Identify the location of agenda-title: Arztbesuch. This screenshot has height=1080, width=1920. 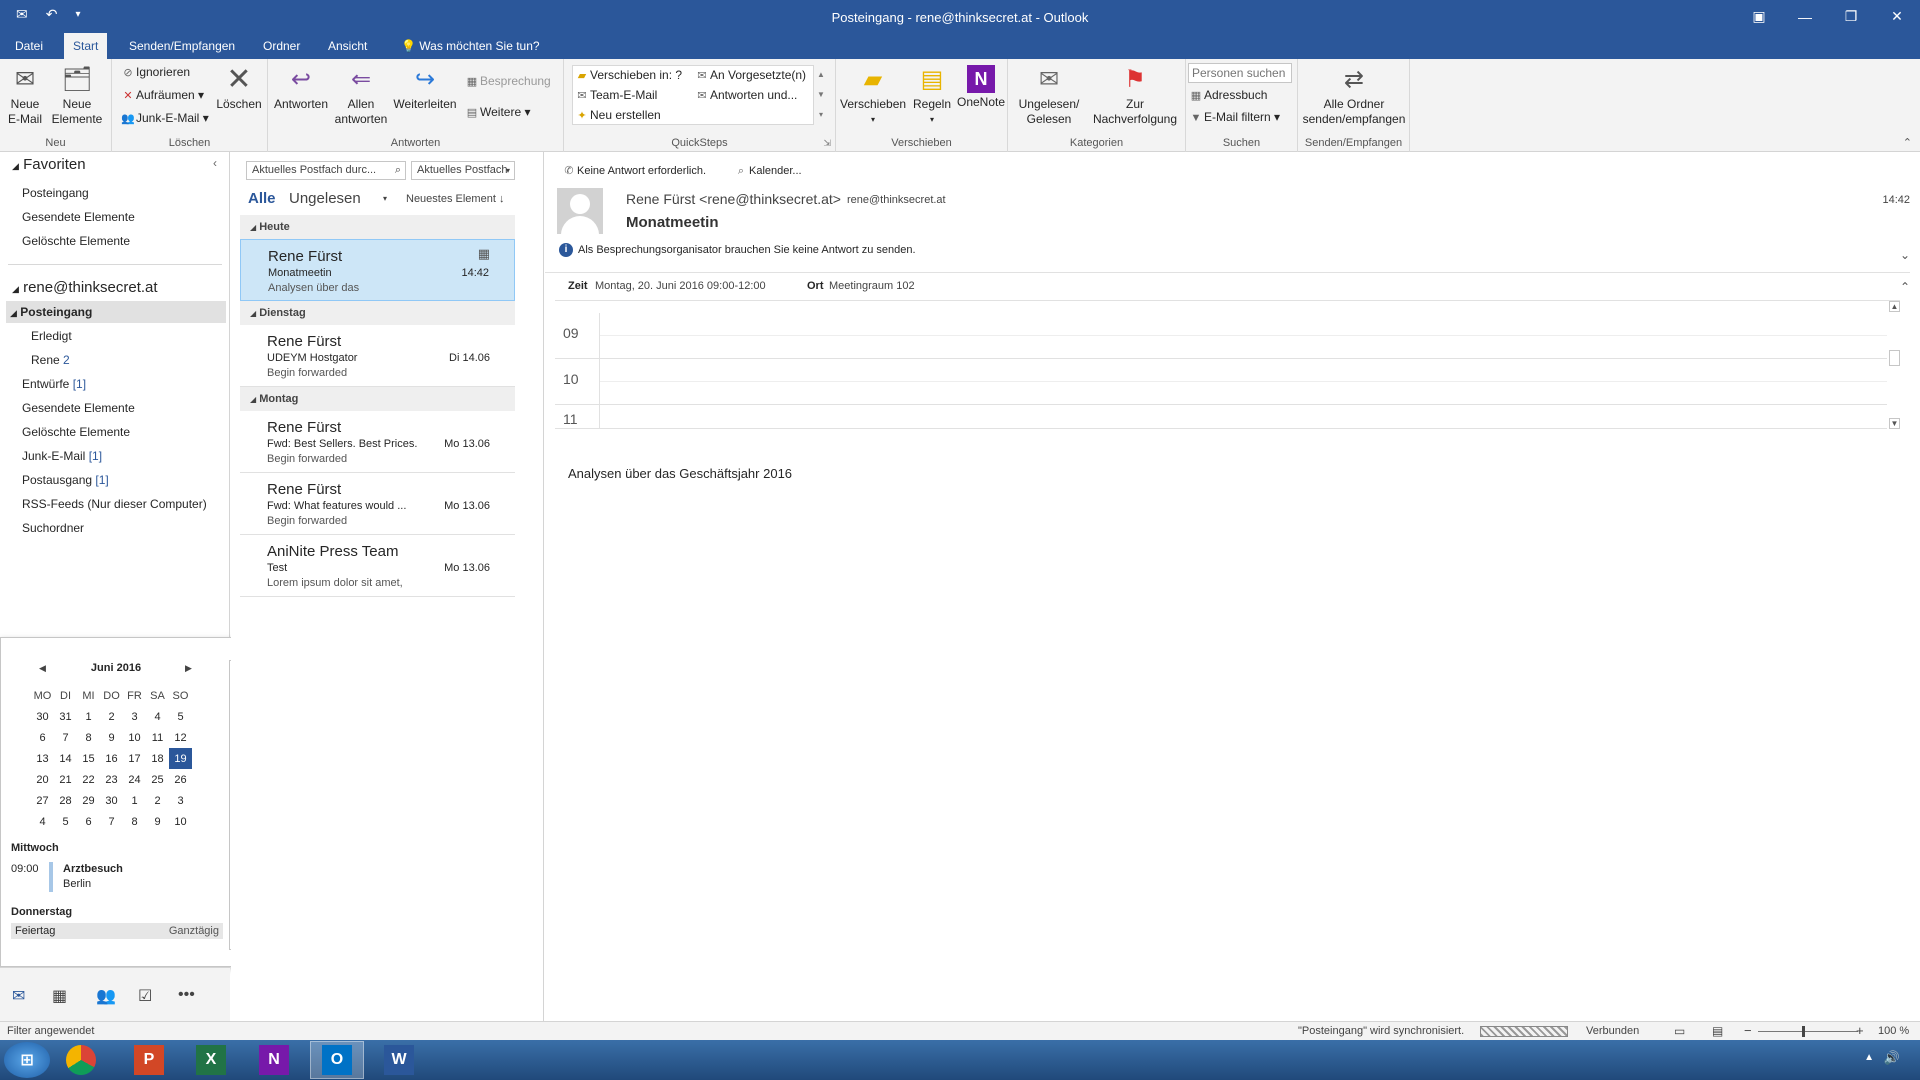
(93, 869).